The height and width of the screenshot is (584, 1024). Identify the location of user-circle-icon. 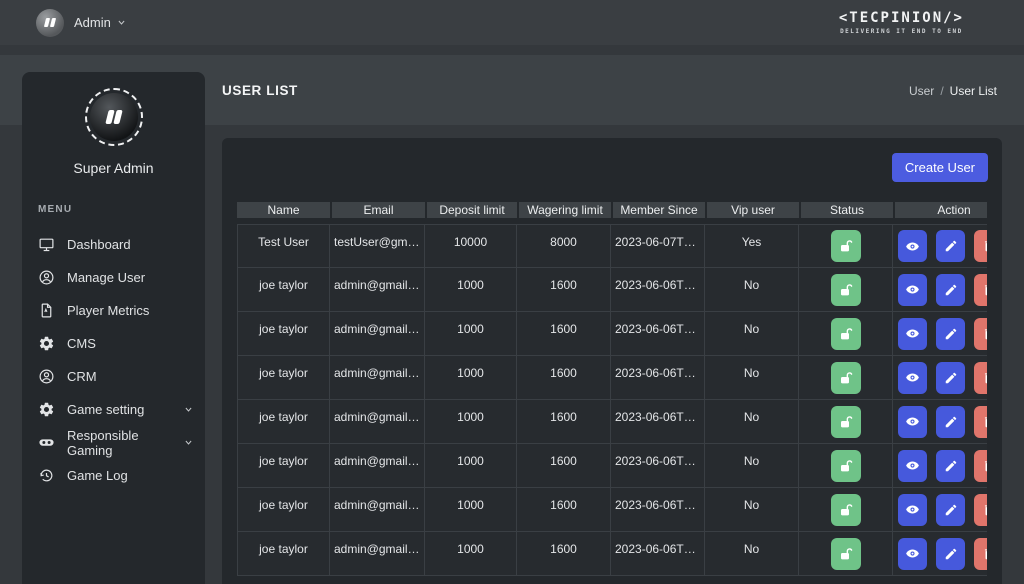
(46, 376).